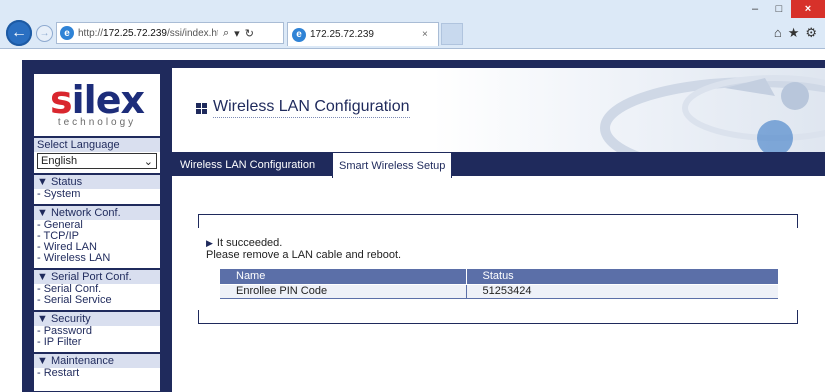 The image size is (825, 392). I want to click on maintenance-section: ▼ Maintenance - Restart, so click(97, 365).